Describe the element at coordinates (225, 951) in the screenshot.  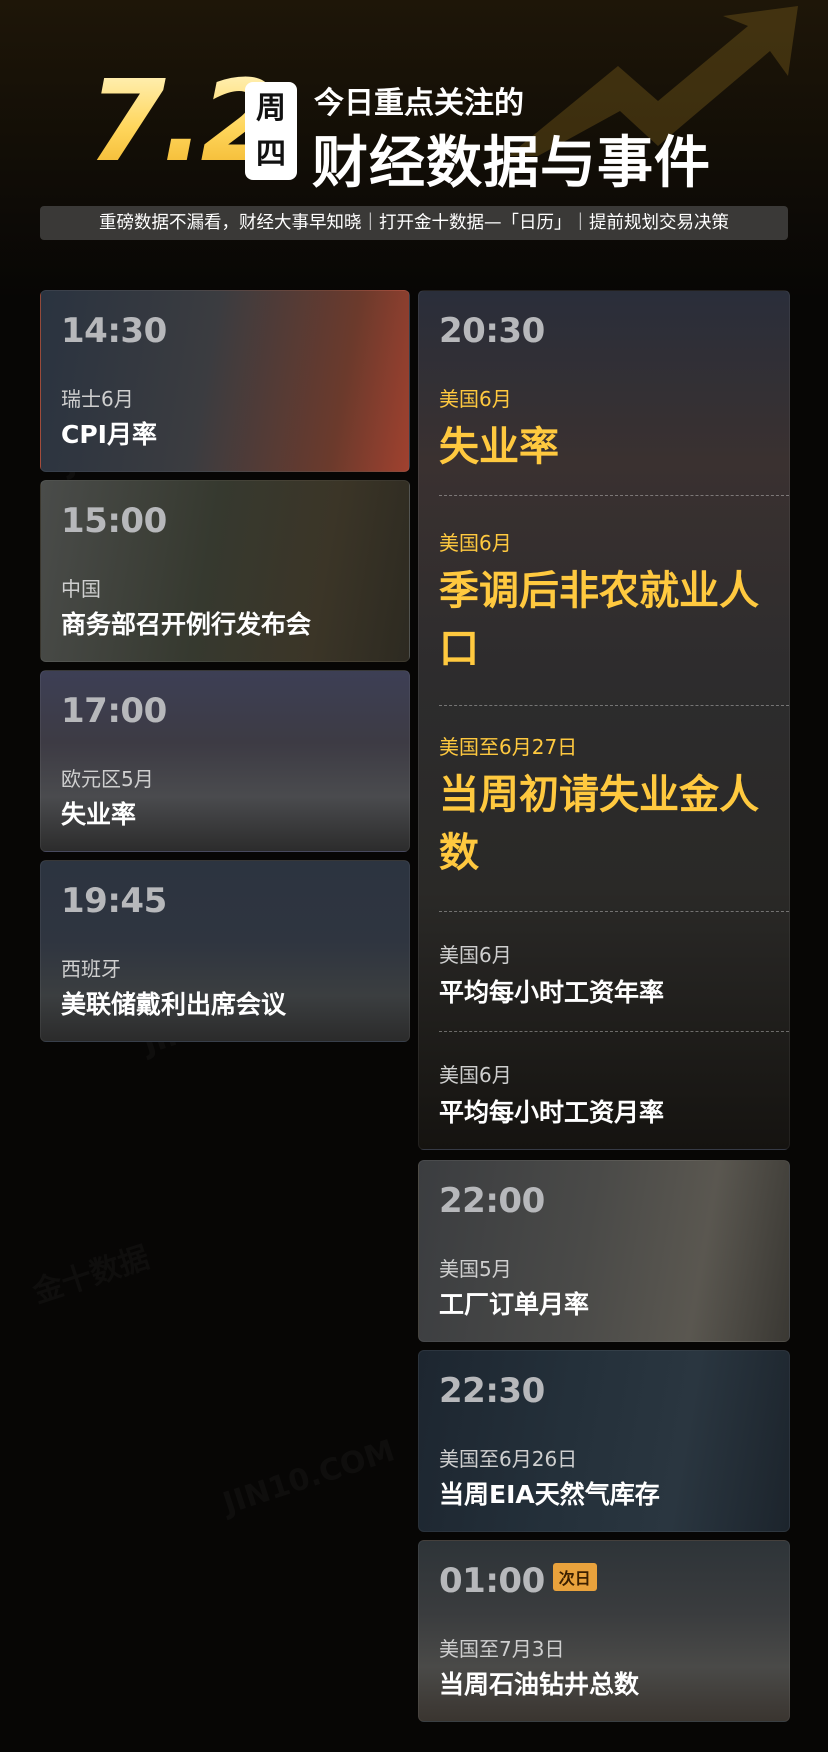
I see `event-card-spain-fed-daly: 19:45 西班牙 美联储戴利出席会议` at that location.